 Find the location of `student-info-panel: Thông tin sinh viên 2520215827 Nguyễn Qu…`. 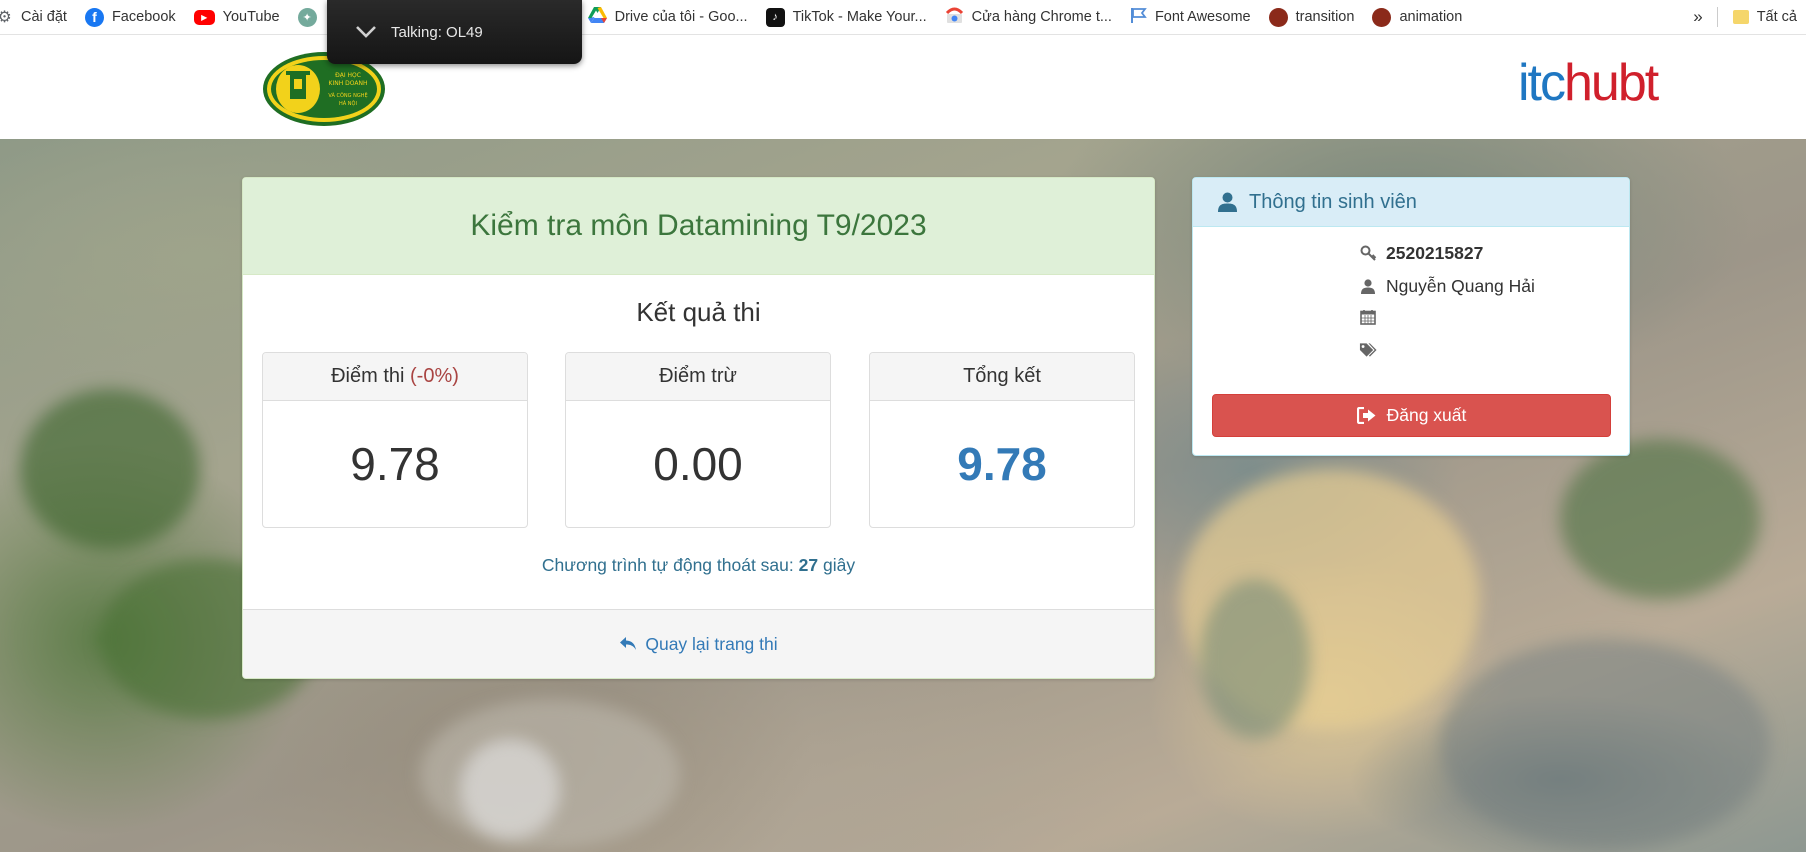

student-info-panel: Thông tin sinh viên 2520215827 Nguyễn Qu… is located at coordinates (1411, 316).